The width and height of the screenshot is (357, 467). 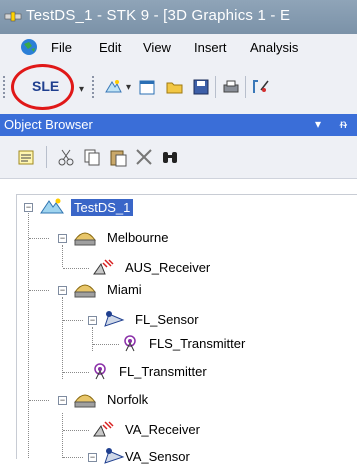 What do you see at coordinates (102, 207) in the screenshot?
I see `tree-label-root: TestDS_1` at bounding box center [102, 207].